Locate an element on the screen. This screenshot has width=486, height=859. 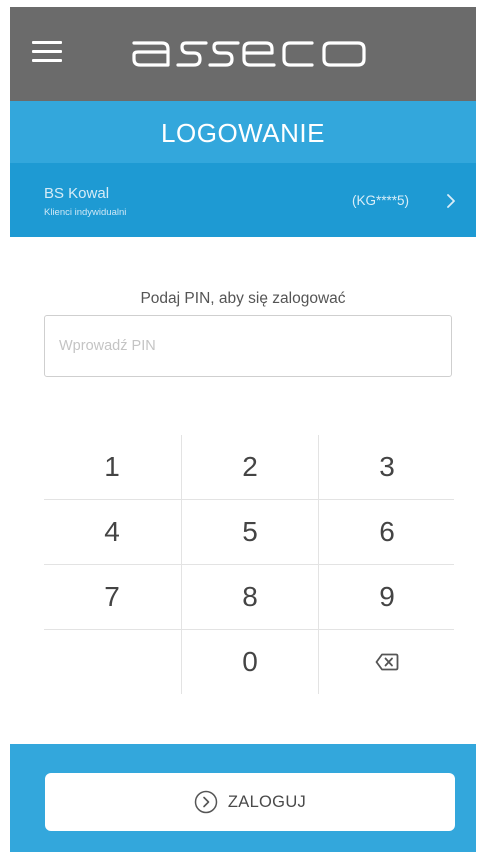
key-4: 4 is located at coordinates (112, 532).